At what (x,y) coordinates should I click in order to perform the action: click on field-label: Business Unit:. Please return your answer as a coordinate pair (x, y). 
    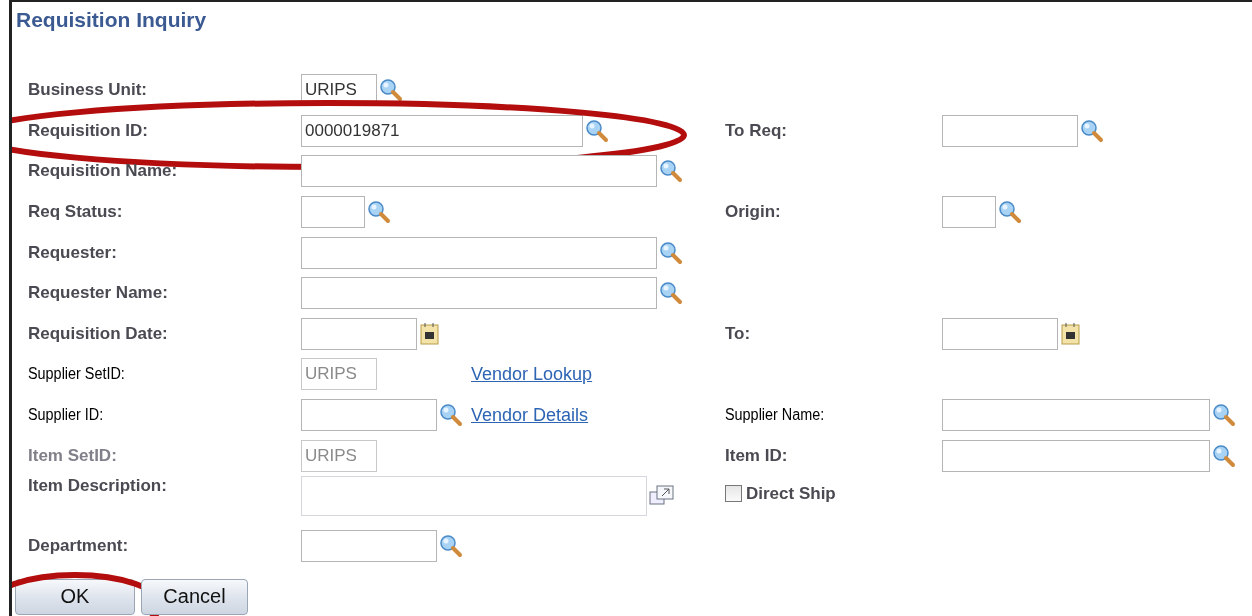
    Looking at the image, I should click on (88, 90).